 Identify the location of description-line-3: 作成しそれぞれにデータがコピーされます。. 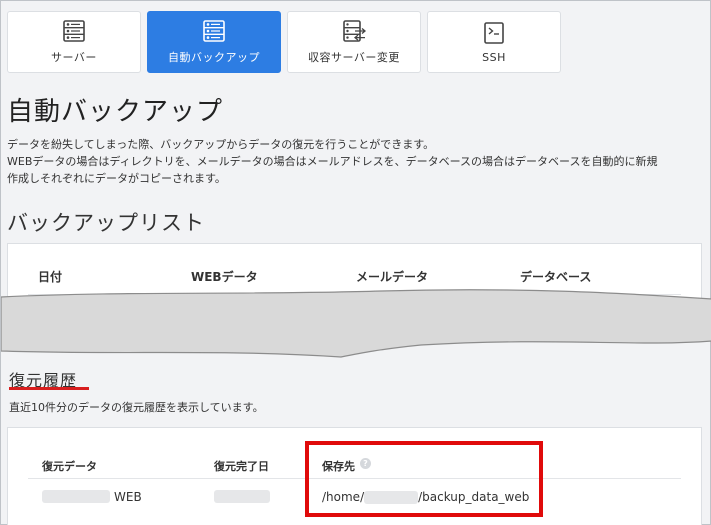
(116, 178).